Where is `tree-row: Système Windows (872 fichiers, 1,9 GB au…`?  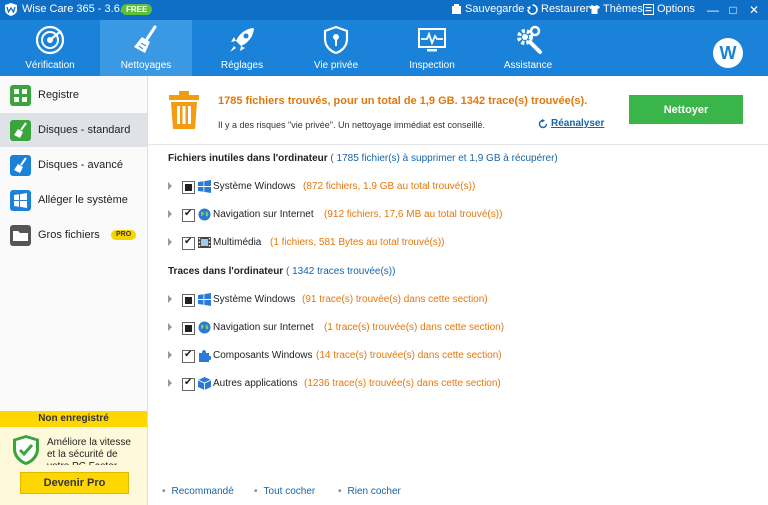
tree-row: Système Windows (872 fichiers, 1,9 GB au… is located at coordinates (448, 187).